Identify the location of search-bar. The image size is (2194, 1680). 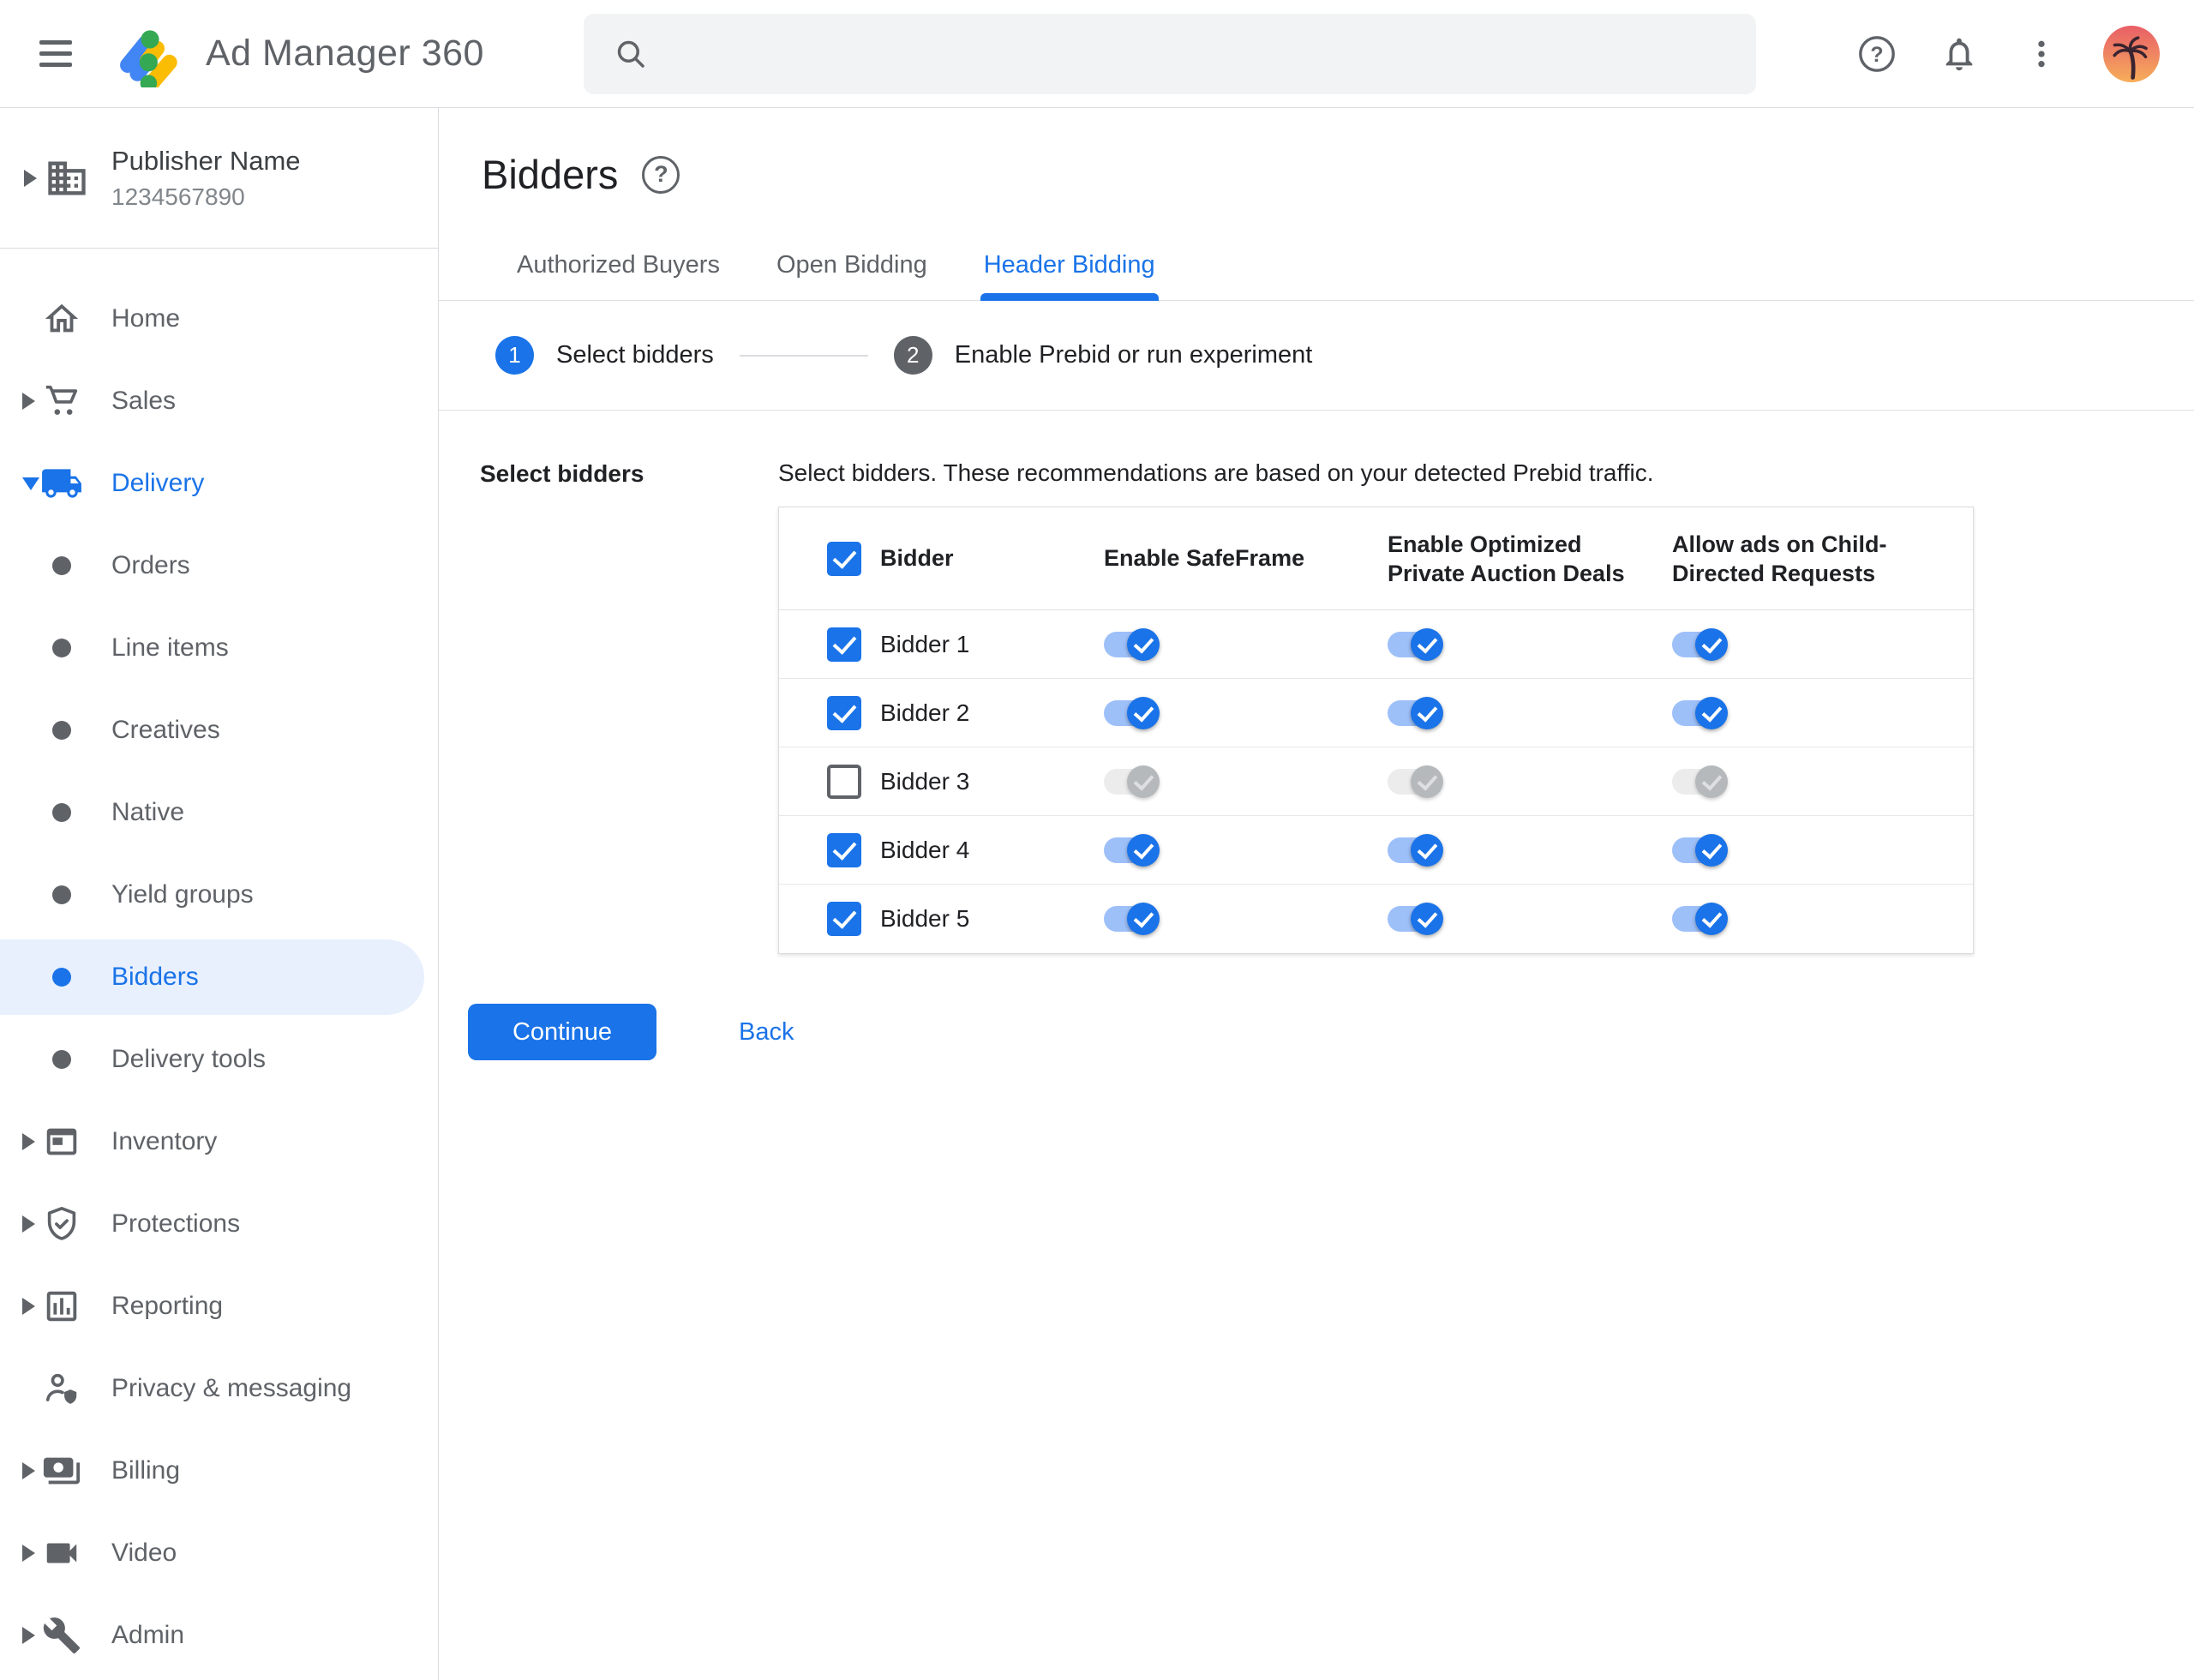
(1169, 53).